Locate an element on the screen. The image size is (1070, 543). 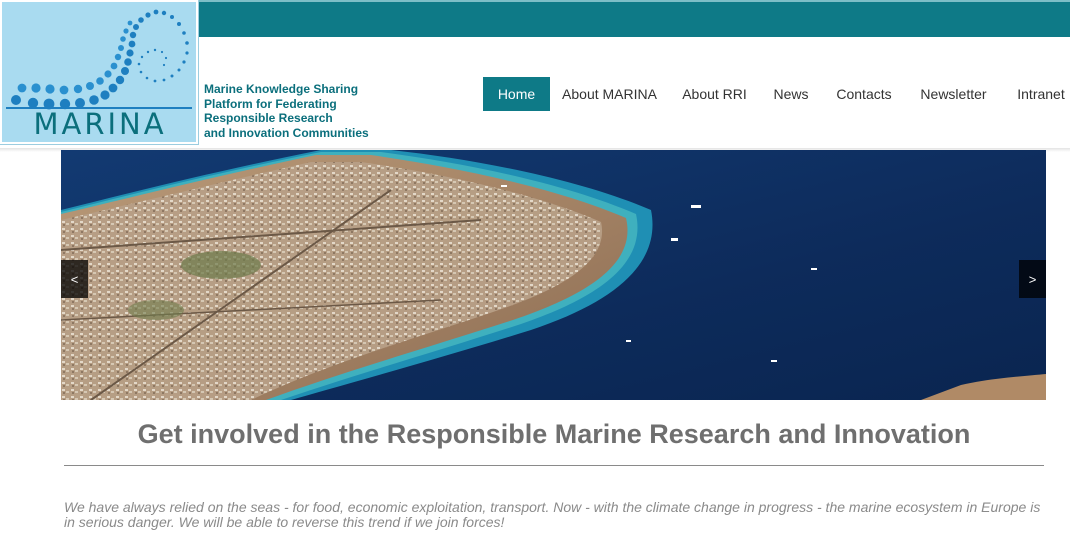
tagline-line-4: and Innovation Communities is located at coordinates (286, 132).